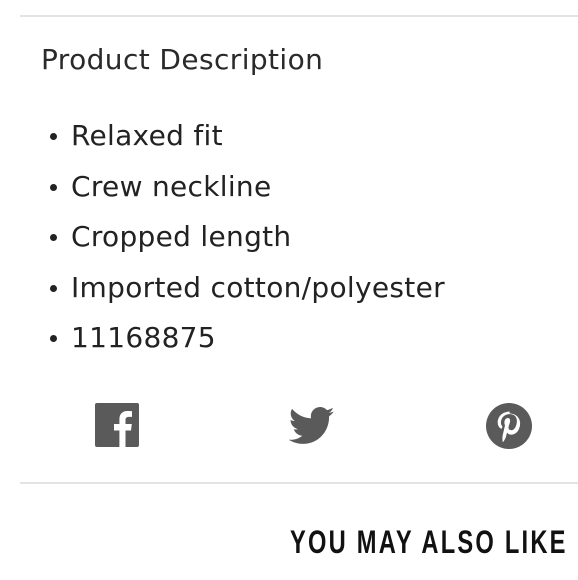 This screenshot has width=578, height=580. I want to click on product-description-title: Product Description, so click(182, 59).